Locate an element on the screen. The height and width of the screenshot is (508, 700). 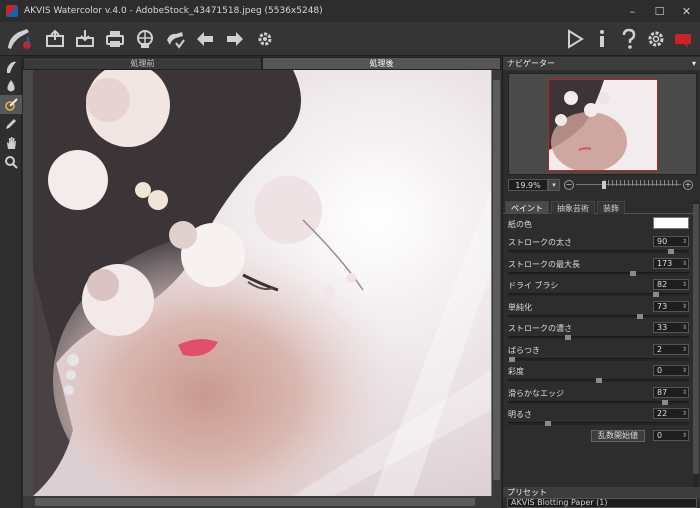
random-seed-button: 乱数開始値 is located at coordinates (618, 435).